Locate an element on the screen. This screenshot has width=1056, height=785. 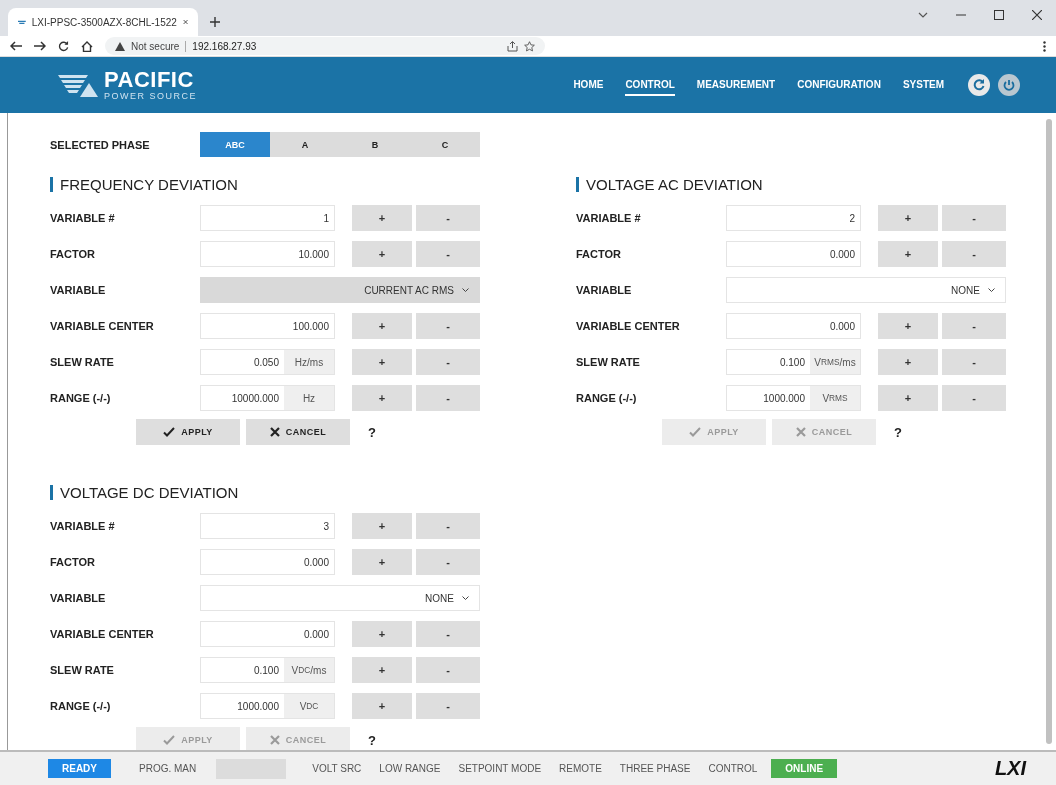
field-label: FACTOR is located at coordinates (73, 254).